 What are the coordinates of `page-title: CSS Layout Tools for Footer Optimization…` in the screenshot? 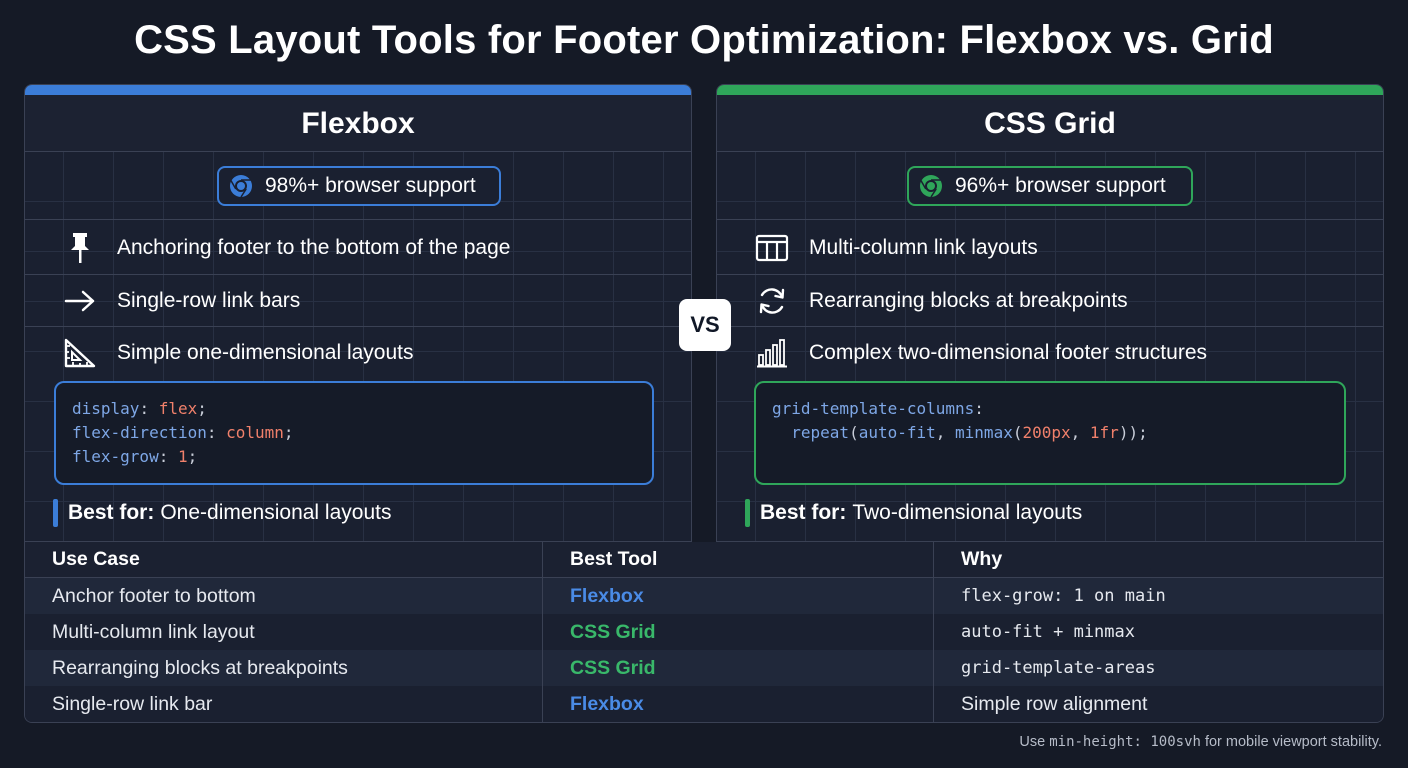 It's located at (704, 40).